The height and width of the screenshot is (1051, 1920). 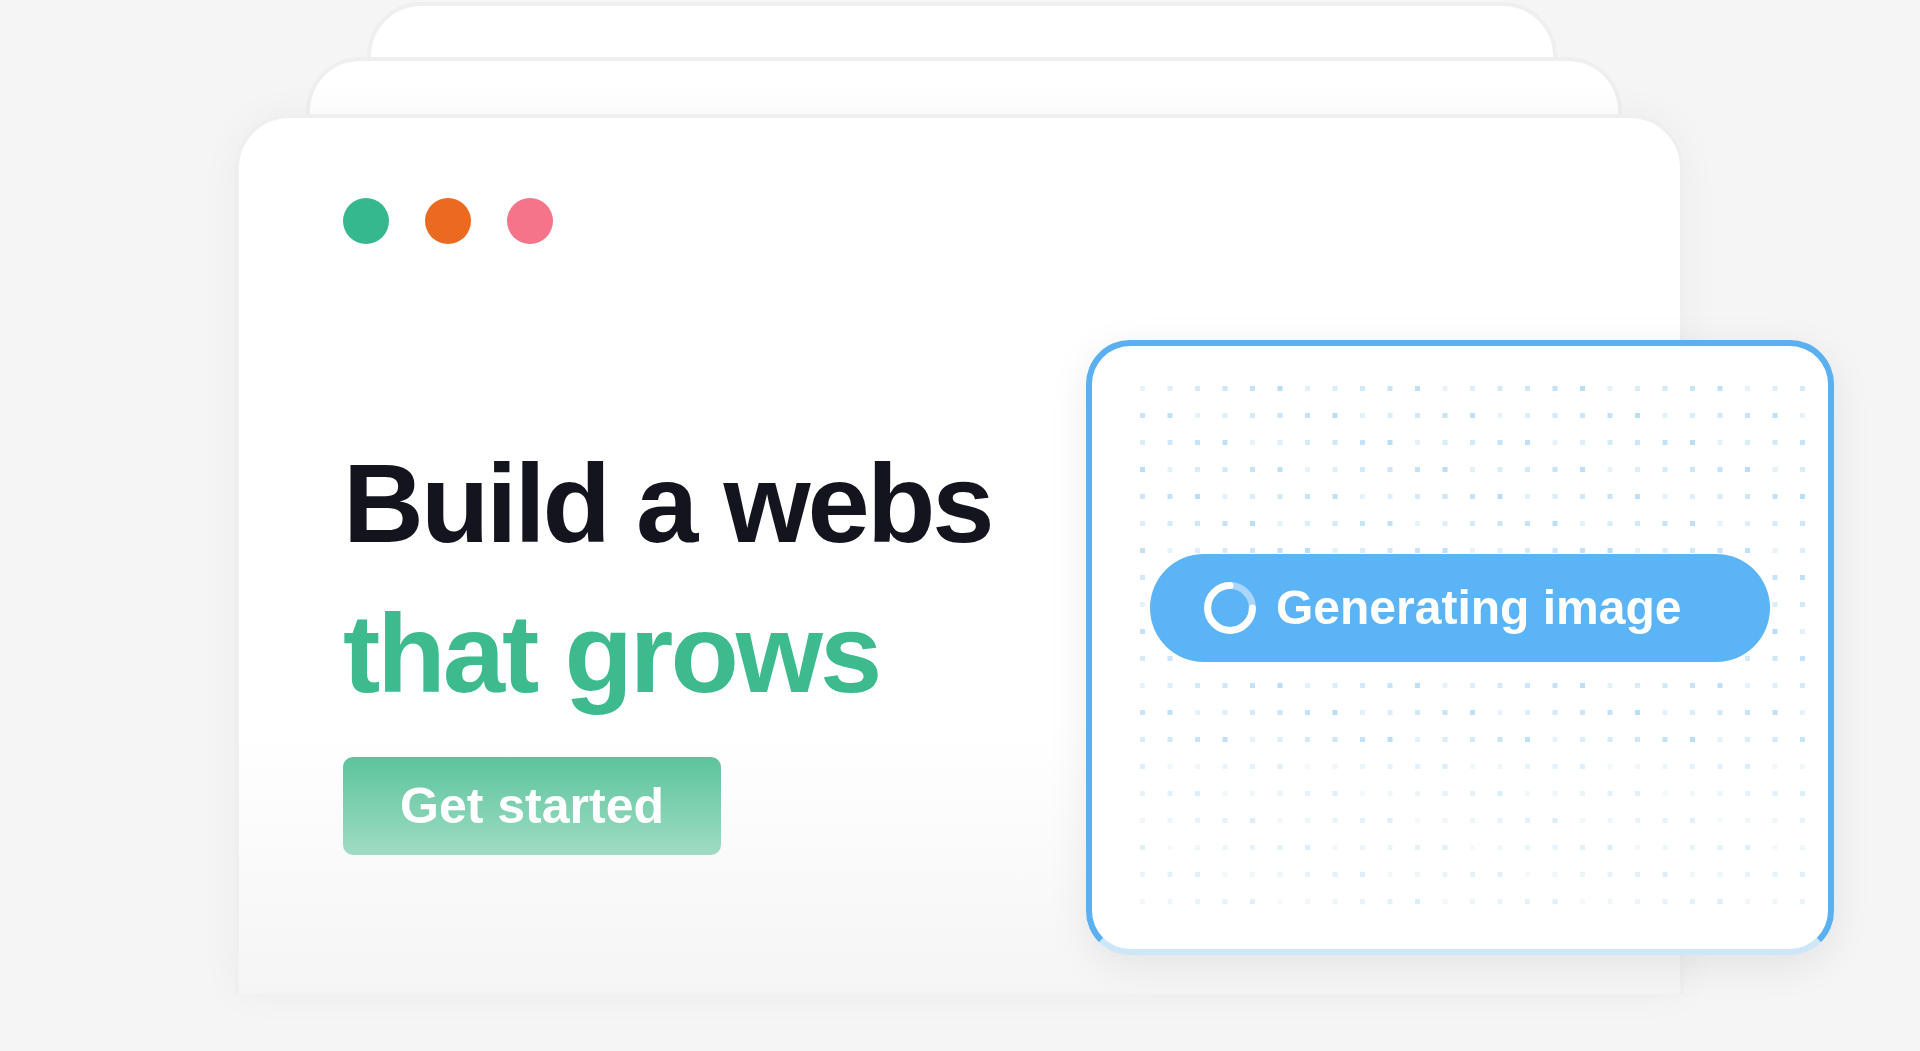 I want to click on headline: Build a webs, so click(x=667, y=504).